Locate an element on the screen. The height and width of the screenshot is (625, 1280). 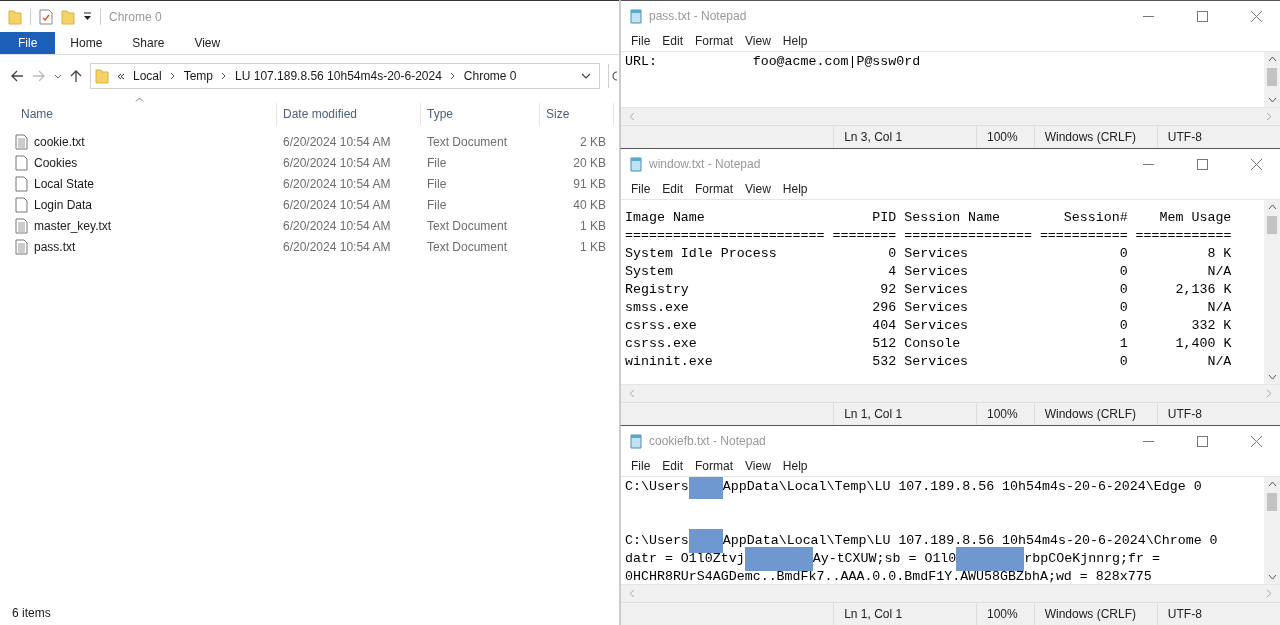
table-cell-text: 404 is located at coordinates (884, 326).